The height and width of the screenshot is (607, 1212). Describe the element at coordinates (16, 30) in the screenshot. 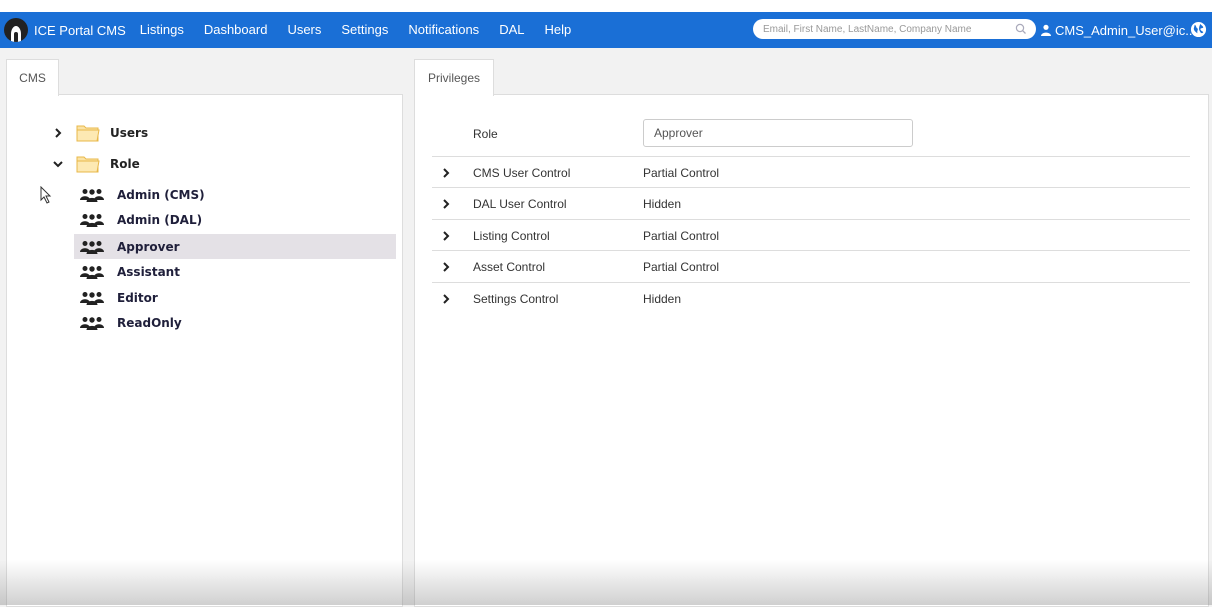

I see `penguin-logo-icon` at that location.